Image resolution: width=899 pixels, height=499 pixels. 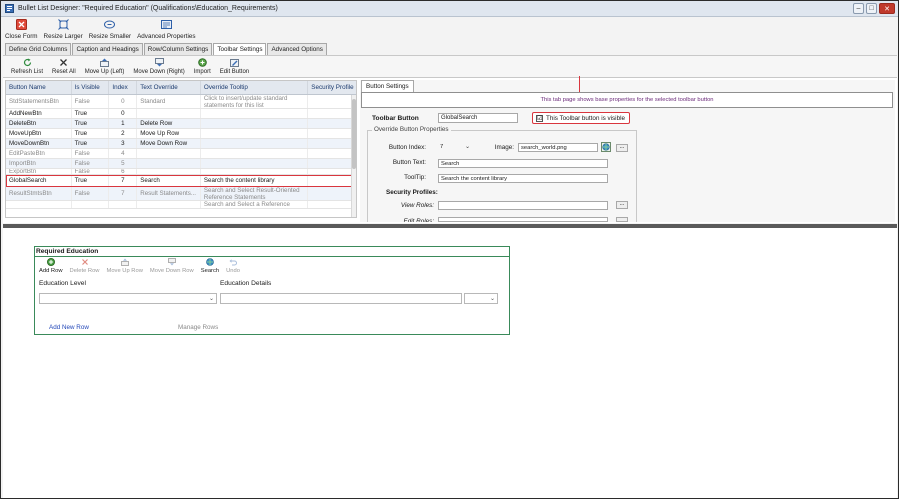 I want to click on edit-button-button: Edit Button, so click(x=234, y=66).